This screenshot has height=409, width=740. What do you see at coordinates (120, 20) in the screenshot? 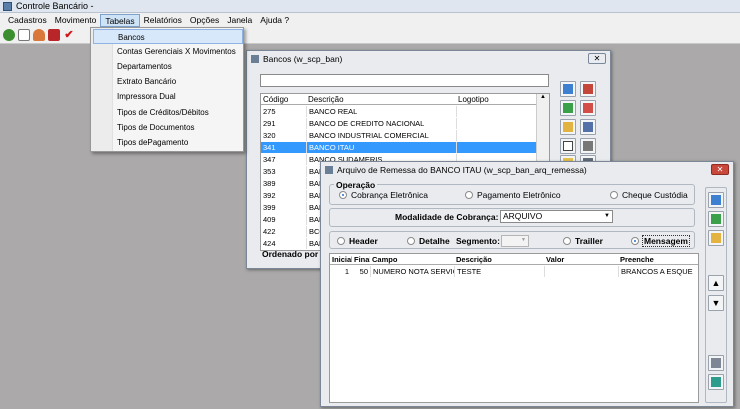
I see `menu-tabelas: Tabelas` at bounding box center [120, 20].